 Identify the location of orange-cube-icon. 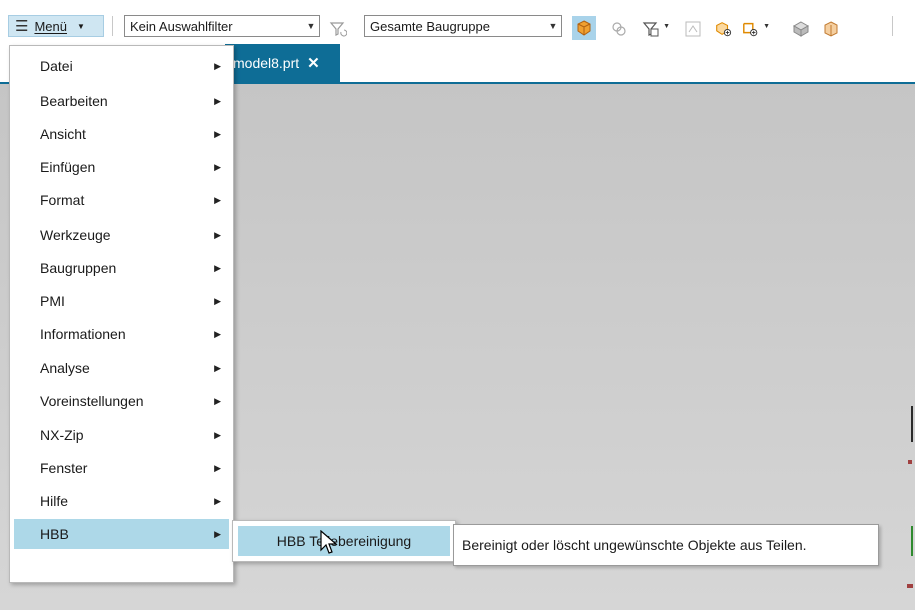
(584, 28).